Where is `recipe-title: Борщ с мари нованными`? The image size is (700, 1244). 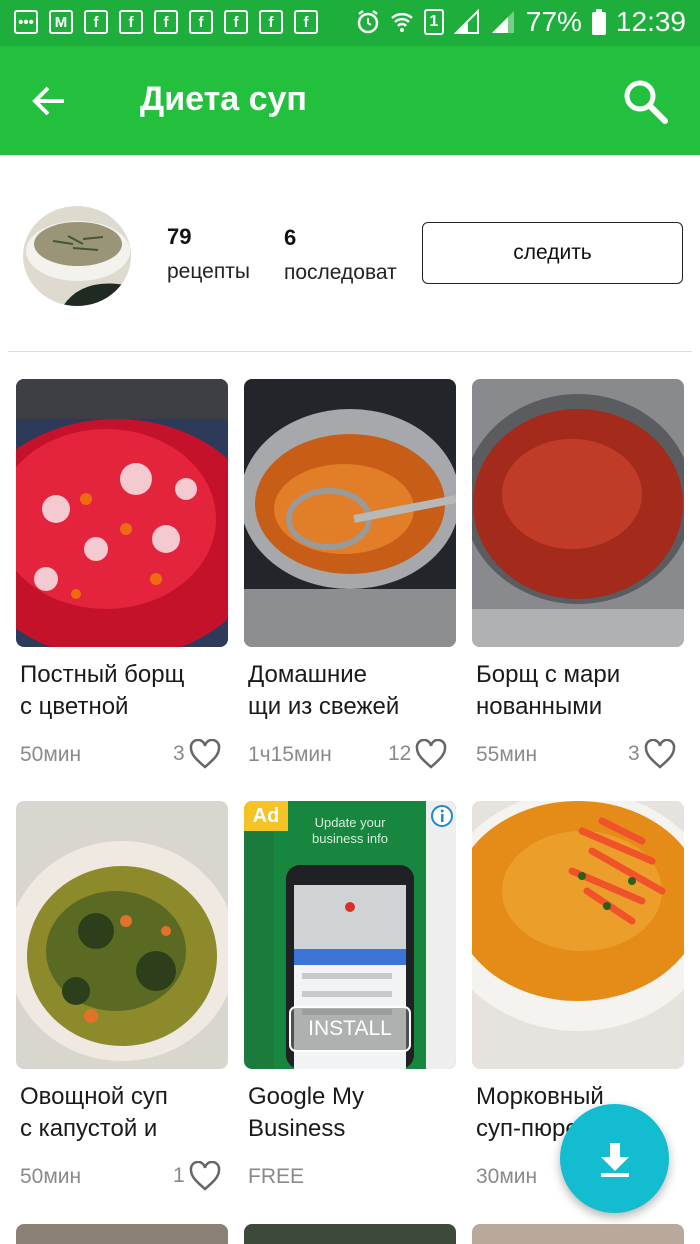
recipe-title: Борщ с мари нованными is located at coordinates (586, 691).